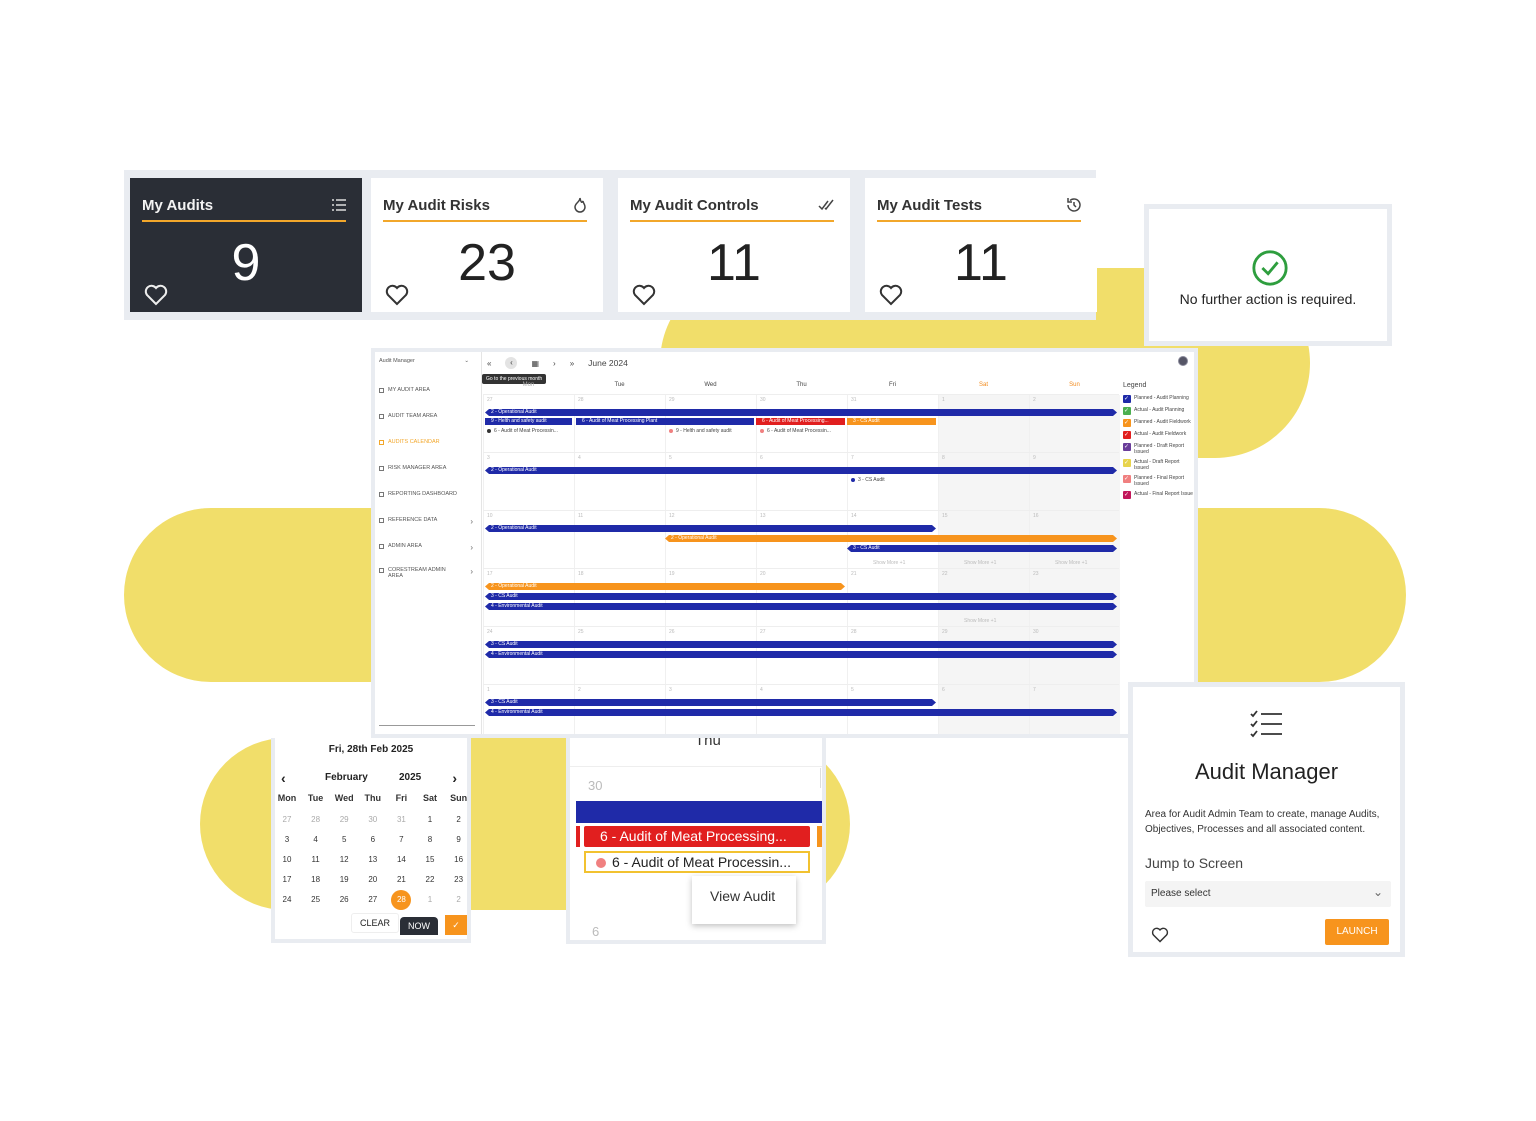 The height and width of the screenshot is (1121, 1536). I want to click on sidebar-item-reporting-dashboard: REPORTING DASHBOARD, so click(427, 494).